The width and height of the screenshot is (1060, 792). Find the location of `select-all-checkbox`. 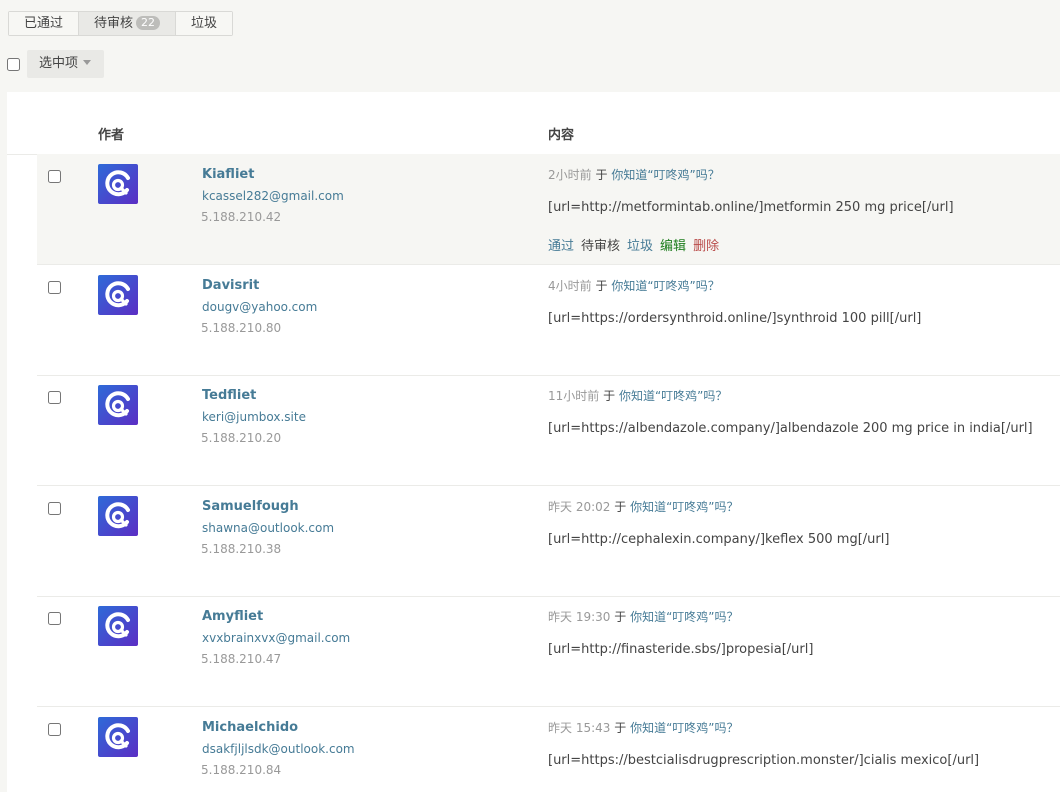

select-all-checkbox is located at coordinates (13, 64).